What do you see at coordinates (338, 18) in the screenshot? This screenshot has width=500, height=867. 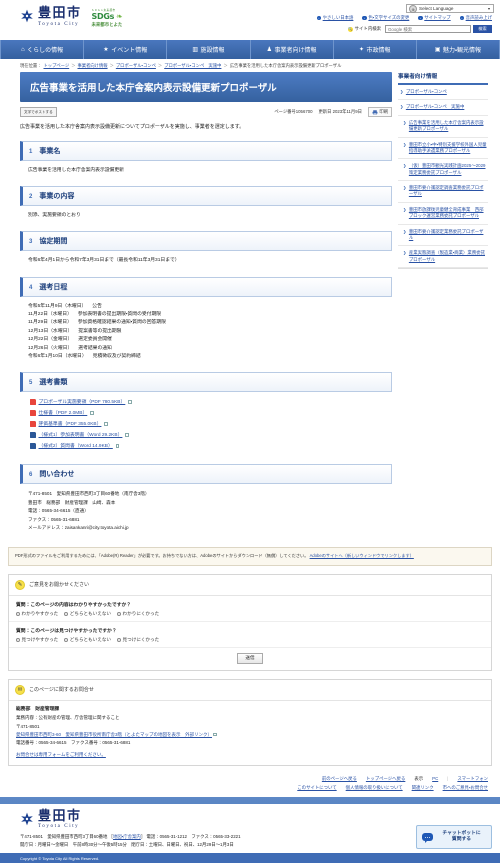 I see `utility-link-label: やさしい日本語` at bounding box center [338, 18].